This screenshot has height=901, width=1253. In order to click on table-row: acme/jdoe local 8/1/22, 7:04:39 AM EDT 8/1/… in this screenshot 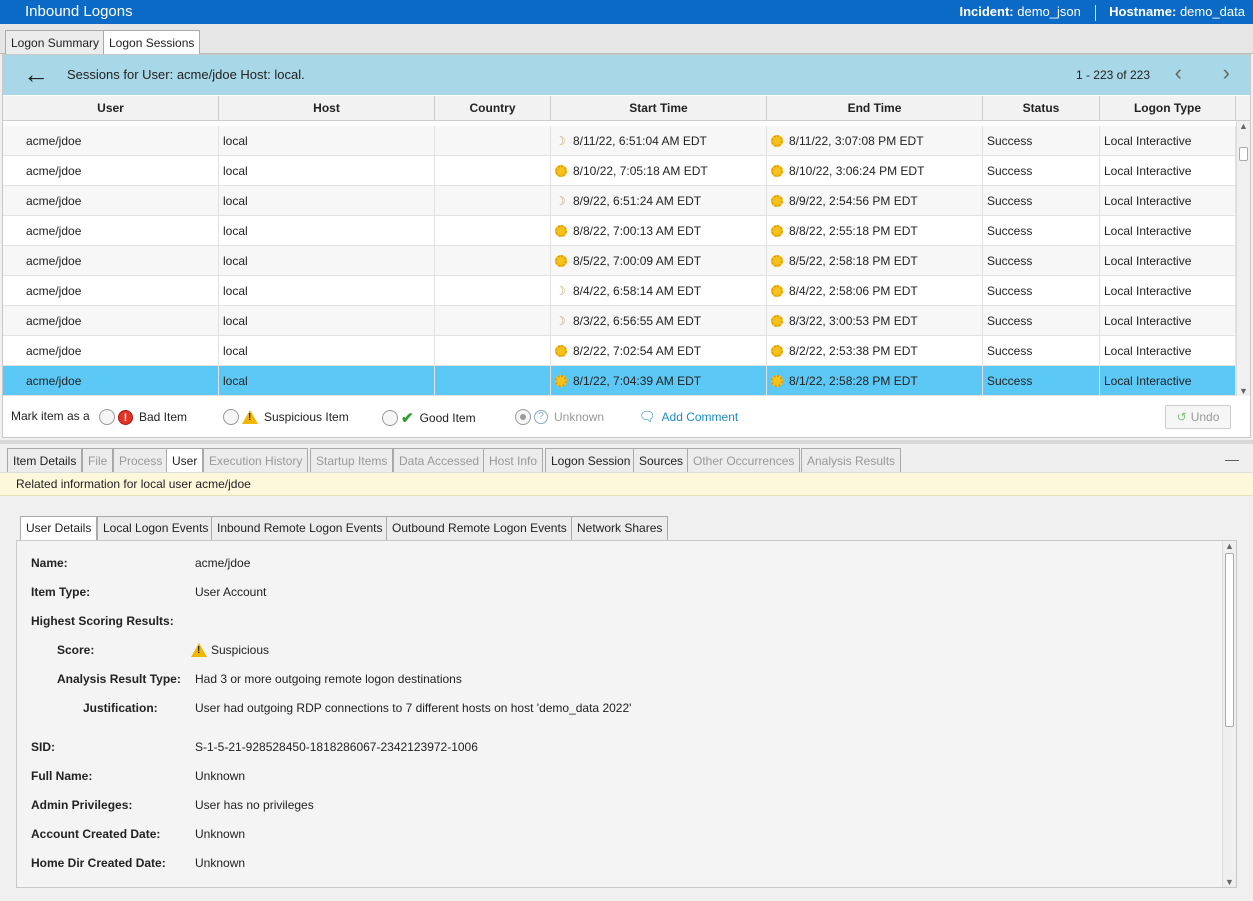, I will do `click(619, 381)`.